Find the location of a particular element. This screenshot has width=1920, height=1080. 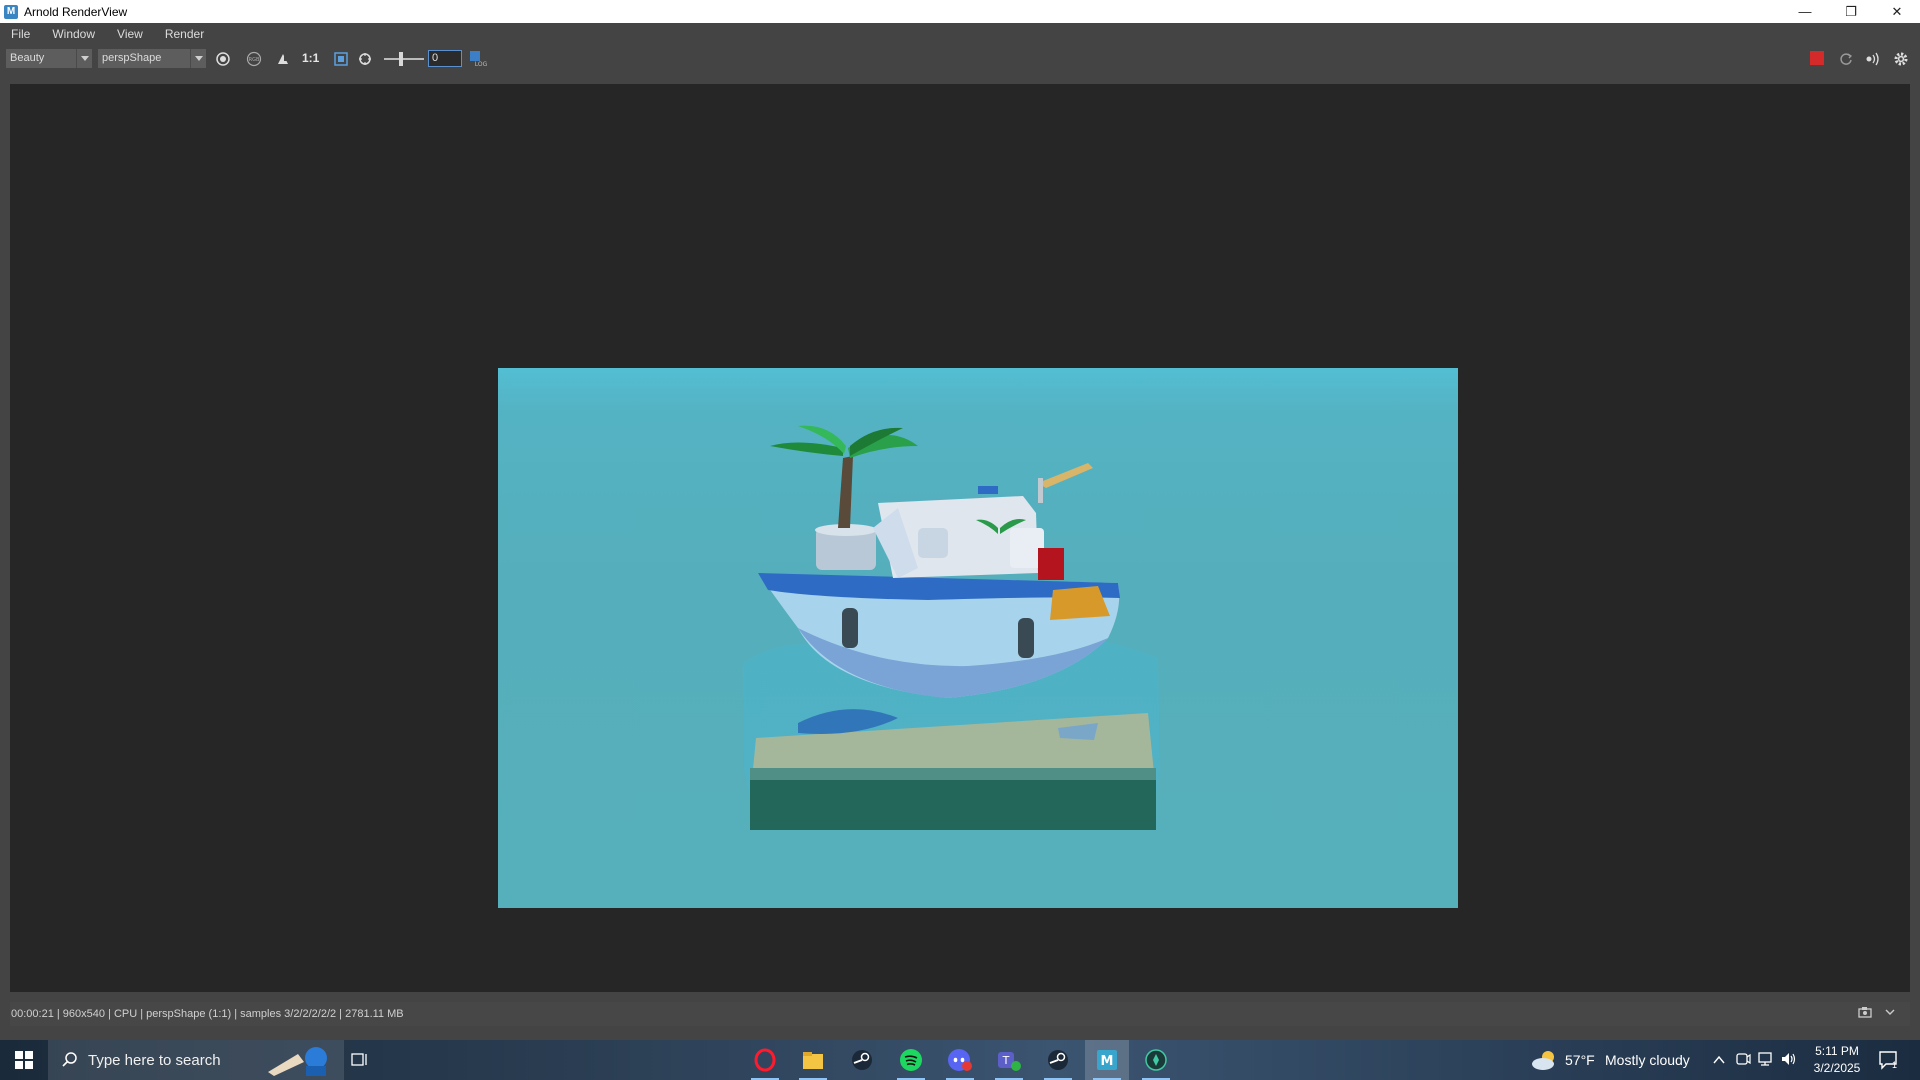

toolbar: Beauty perspShape RGB 1:1 0 LOG is located at coordinates (960, 58).